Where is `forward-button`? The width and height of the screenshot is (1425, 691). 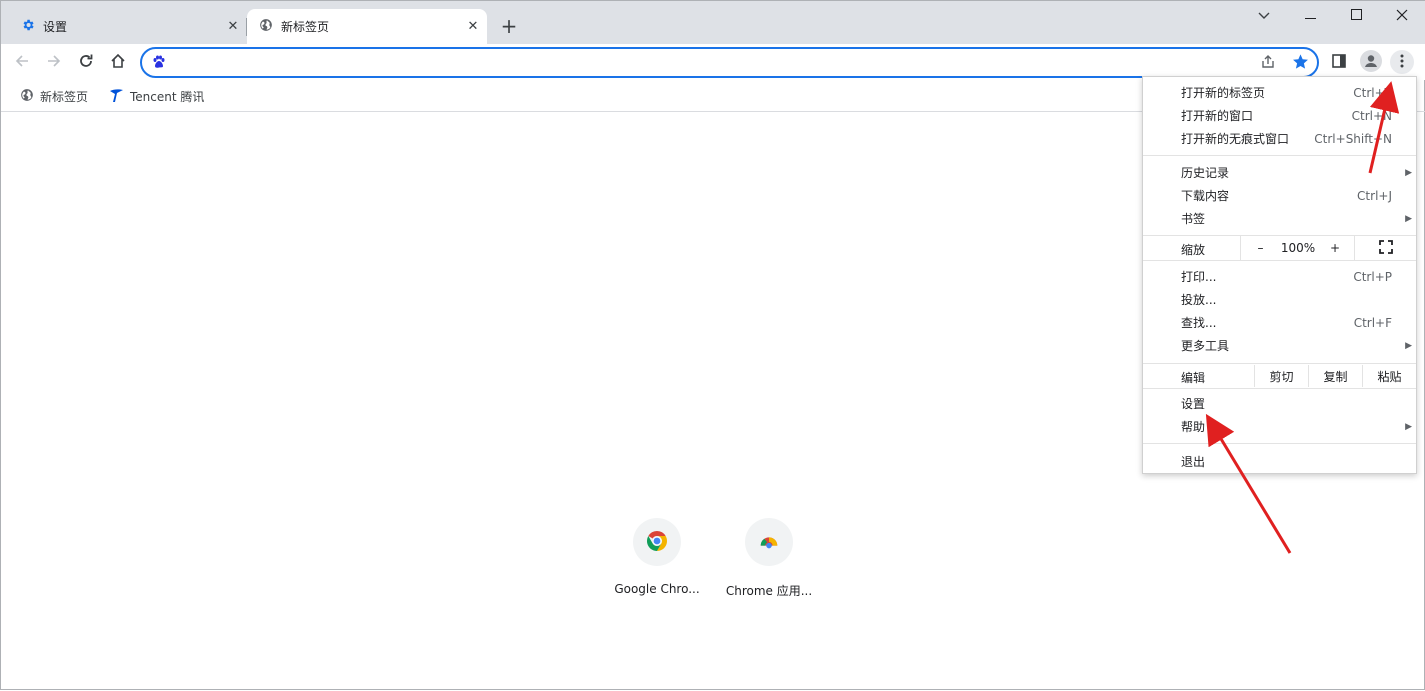 forward-button is located at coordinates (54, 62).